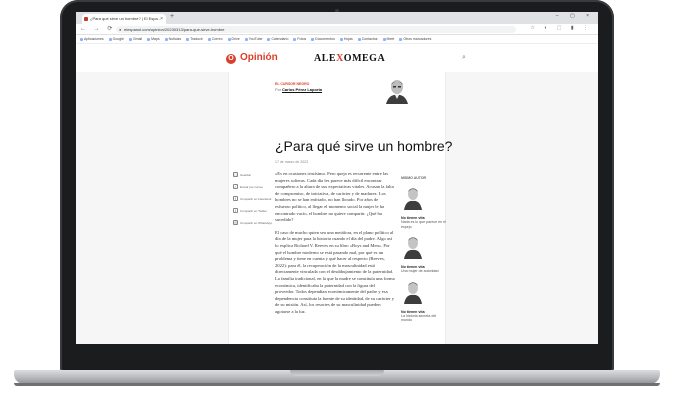  I want to click on bookmark-item: Contactos, so click(367, 39).